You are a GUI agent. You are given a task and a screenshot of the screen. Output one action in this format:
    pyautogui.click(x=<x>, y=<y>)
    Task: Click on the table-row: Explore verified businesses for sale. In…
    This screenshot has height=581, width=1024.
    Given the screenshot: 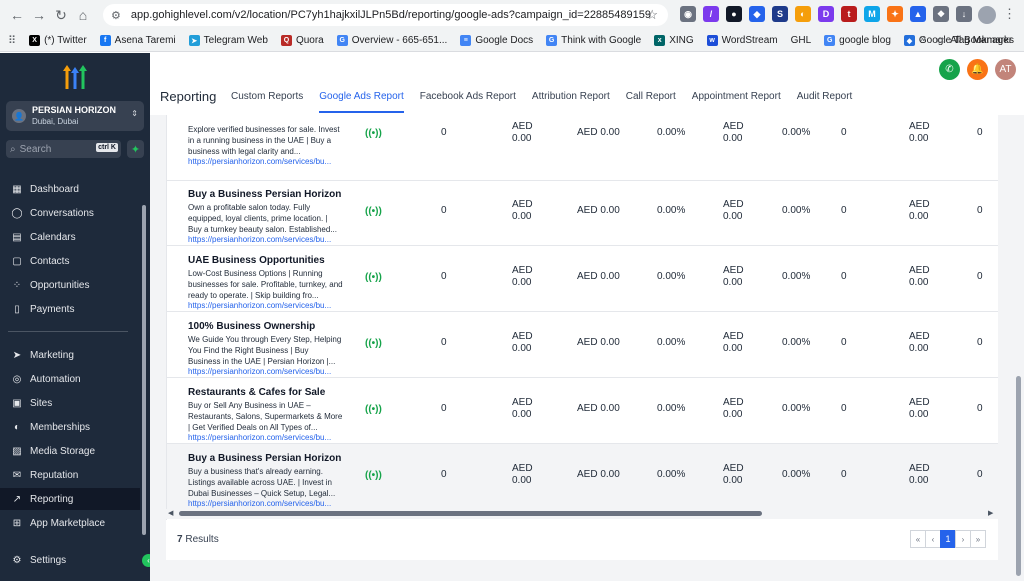 What is the action you would take?
    pyautogui.click(x=582, y=148)
    